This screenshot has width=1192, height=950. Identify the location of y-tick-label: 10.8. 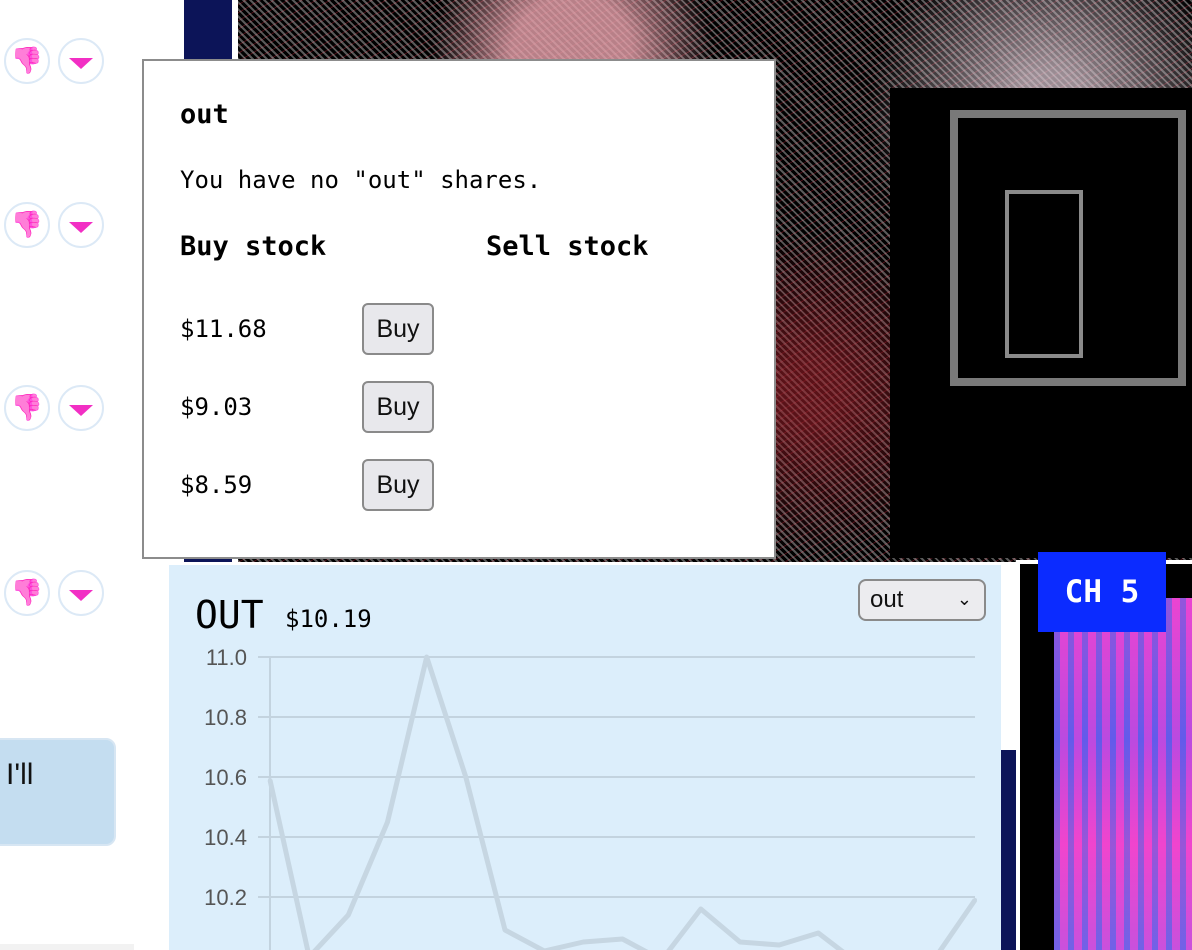
(225, 717).